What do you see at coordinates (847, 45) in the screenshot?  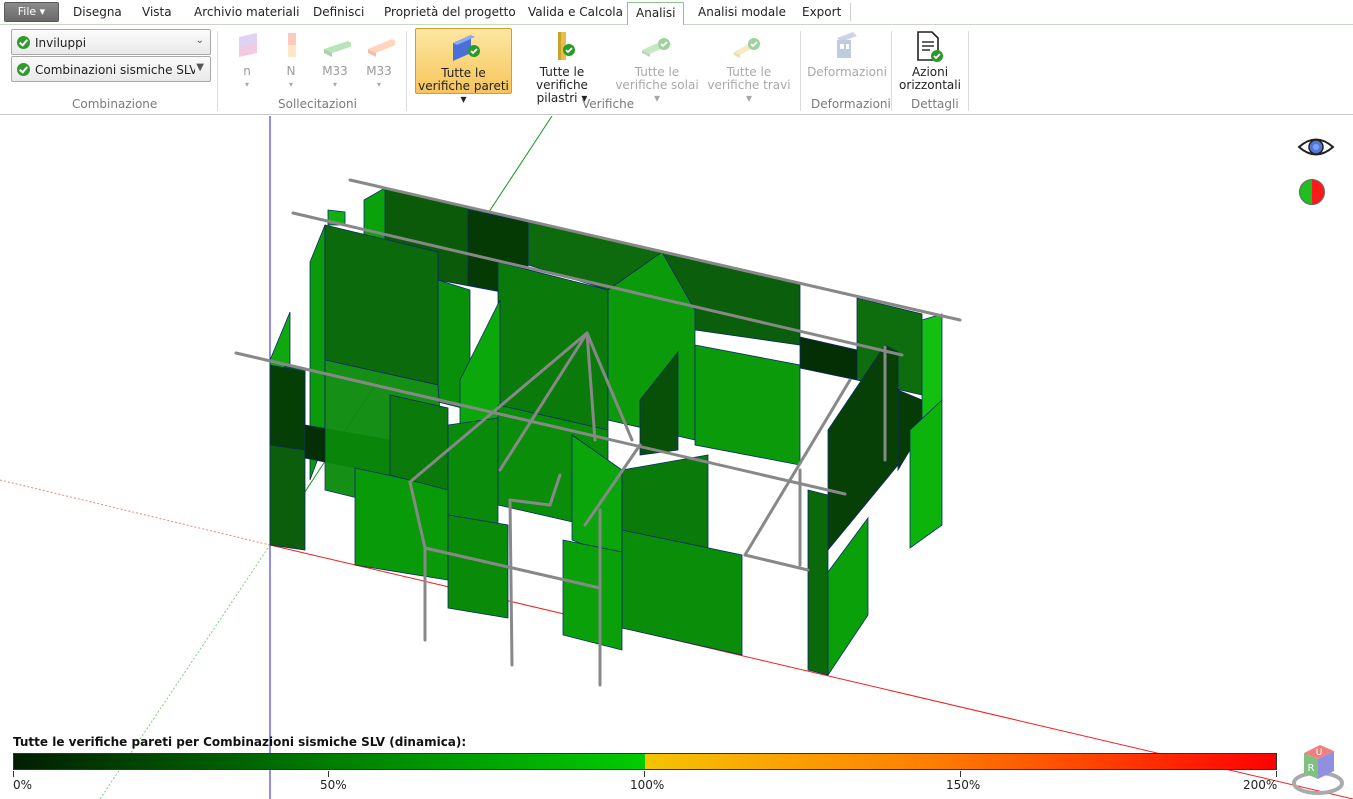 I see `deformation-icon` at bounding box center [847, 45].